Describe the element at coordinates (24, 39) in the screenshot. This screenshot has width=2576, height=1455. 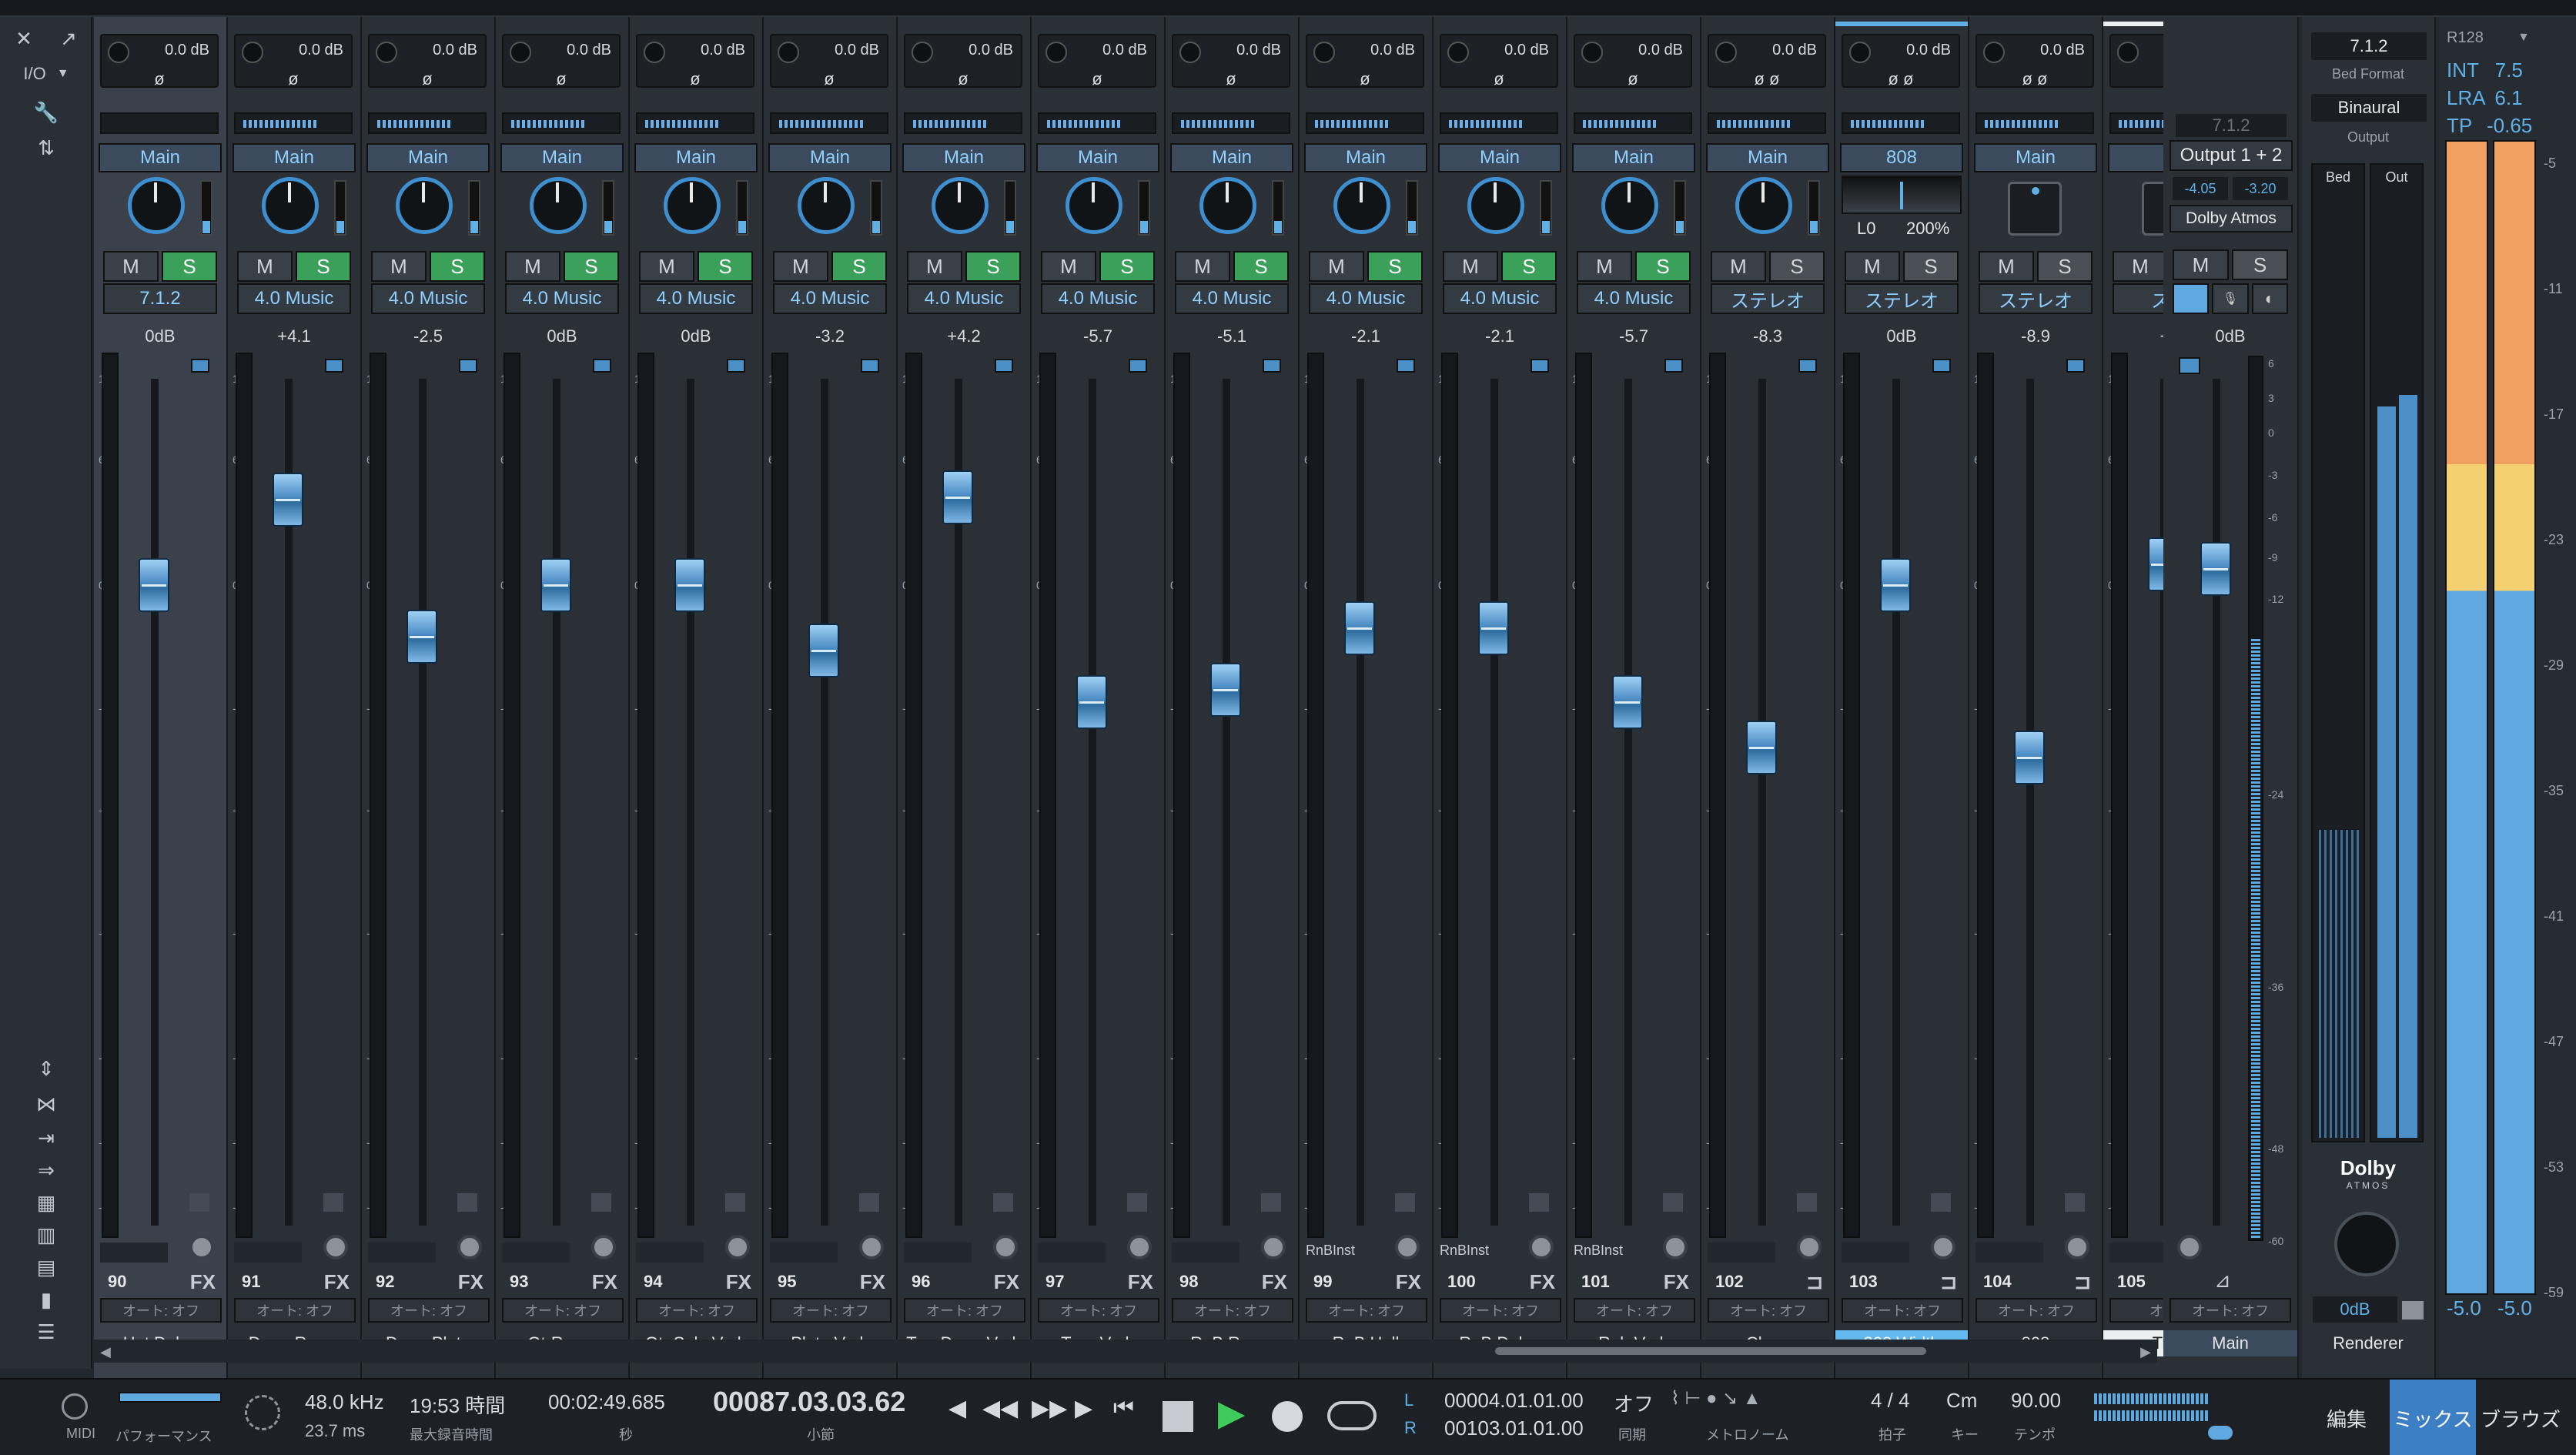
I see `close-icon: ✕` at that location.